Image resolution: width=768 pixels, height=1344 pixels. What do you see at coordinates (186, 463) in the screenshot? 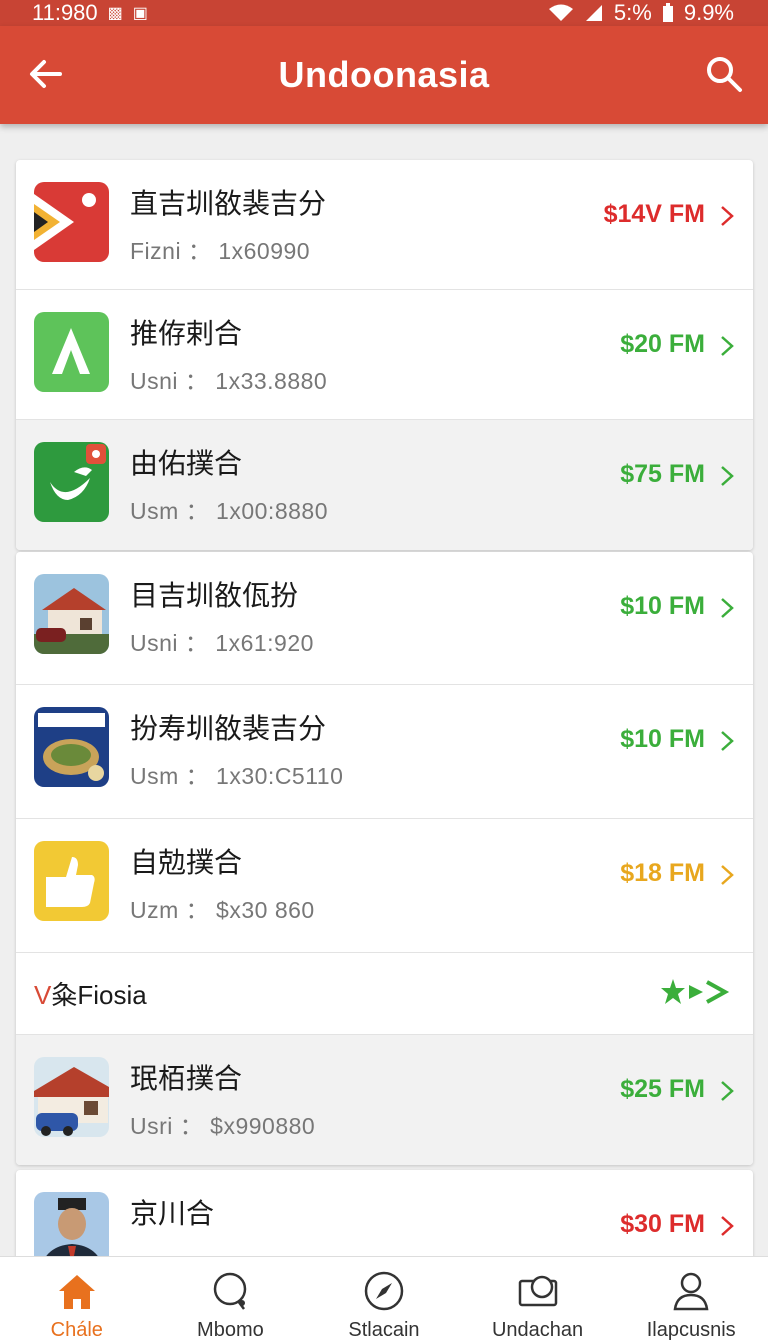
I see `item-title: 由佑撲合` at bounding box center [186, 463].